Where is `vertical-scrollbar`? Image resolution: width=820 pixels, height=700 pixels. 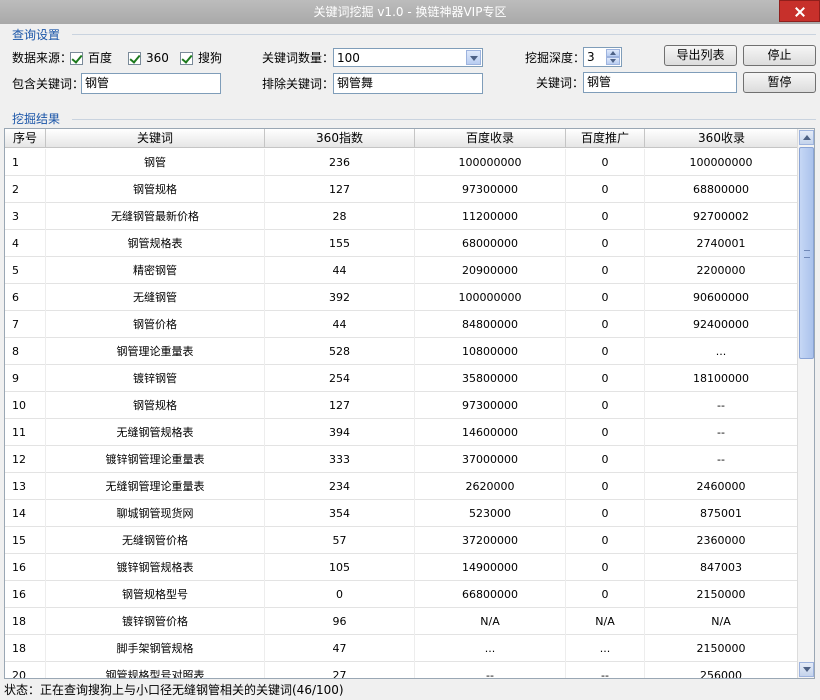 vertical-scrollbar is located at coordinates (805, 403).